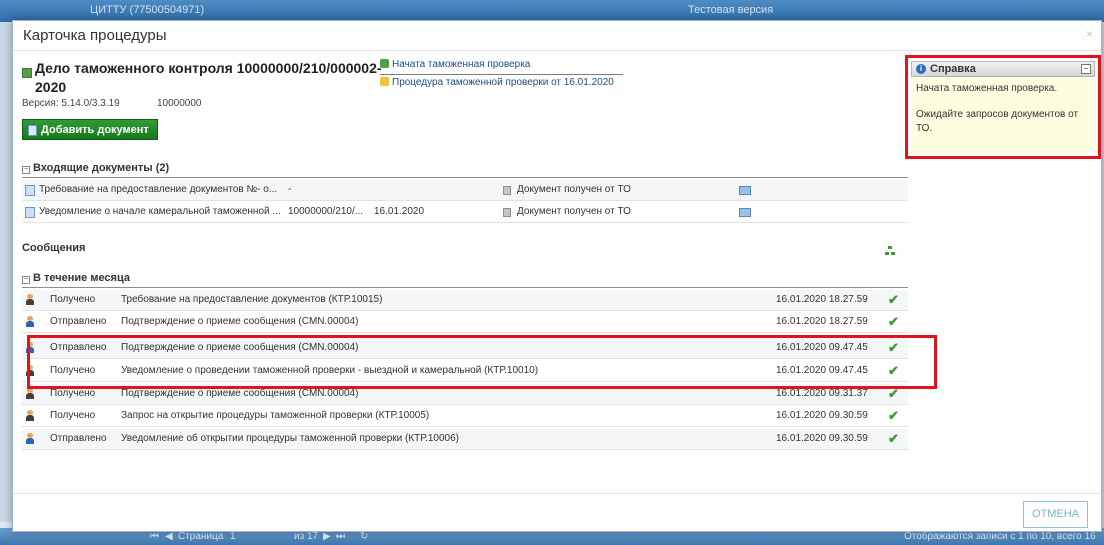 This screenshot has width=1104, height=545. I want to click on add-document-button: Добавить документ, so click(90, 129).